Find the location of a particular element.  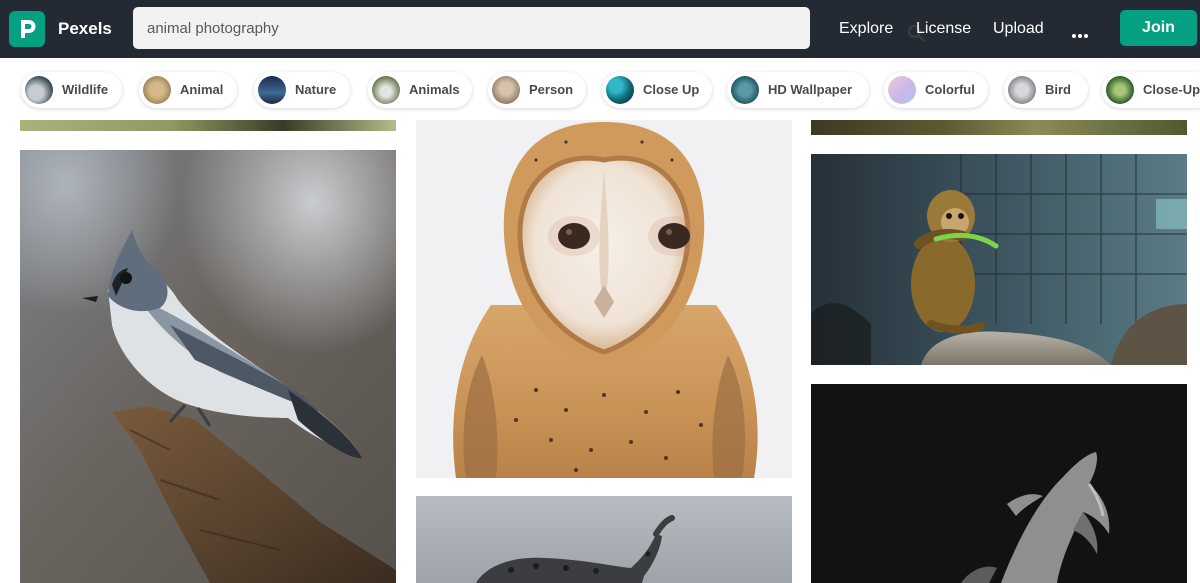

tag-label: Animal is located at coordinates (202, 89).